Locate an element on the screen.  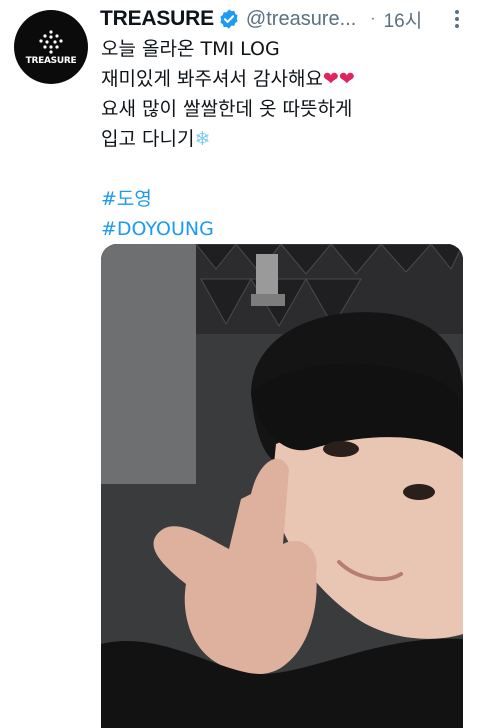
tweet-text-line: 오늘 올라온 TMI LOG is located at coordinates (190, 49).